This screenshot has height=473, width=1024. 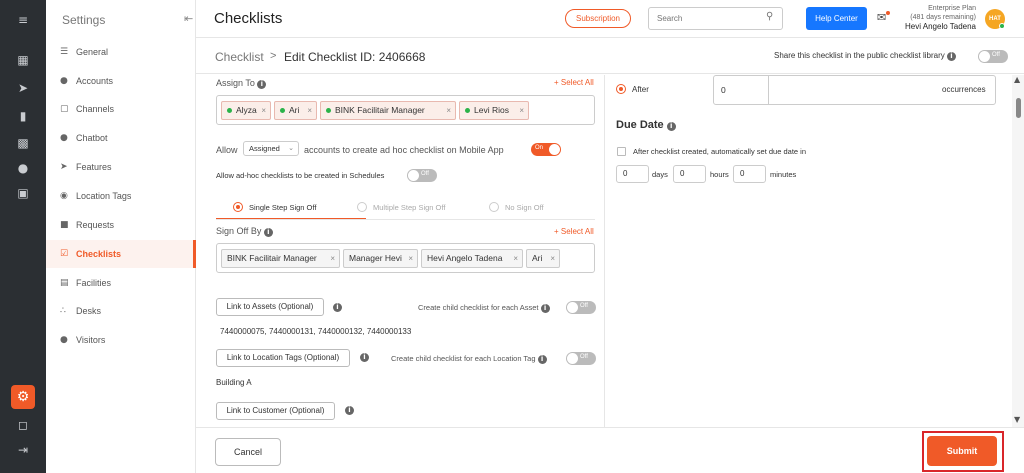 What do you see at coordinates (854, 90) in the screenshot?
I see `occurrences-field: 0 occurrences` at bounding box center [854, 90].